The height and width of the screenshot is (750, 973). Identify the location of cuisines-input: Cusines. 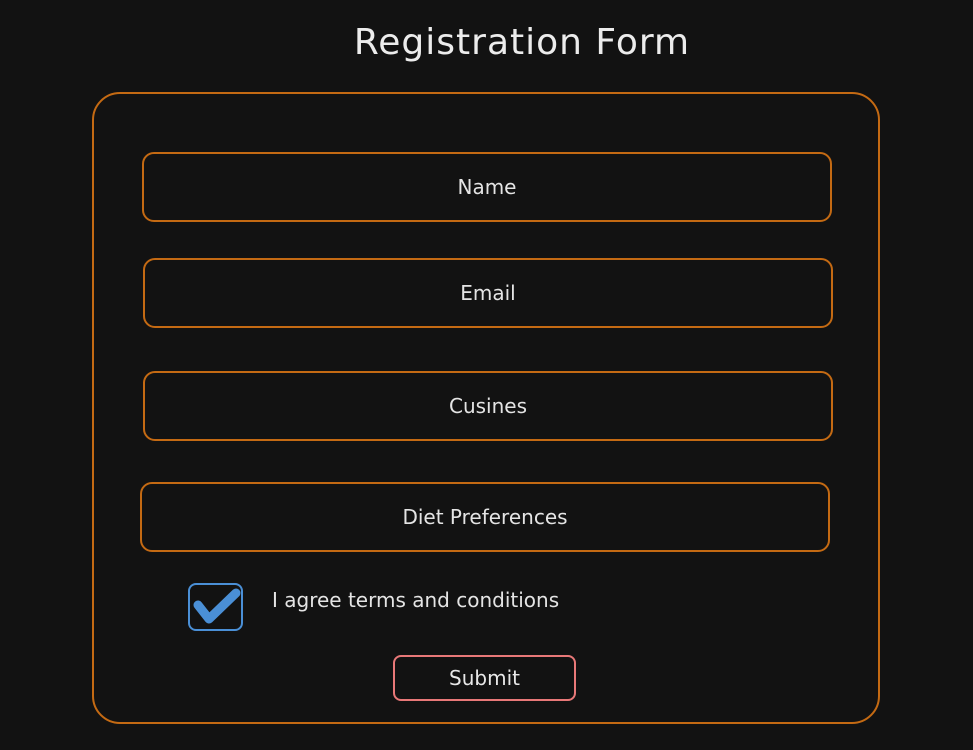
(488, 406).